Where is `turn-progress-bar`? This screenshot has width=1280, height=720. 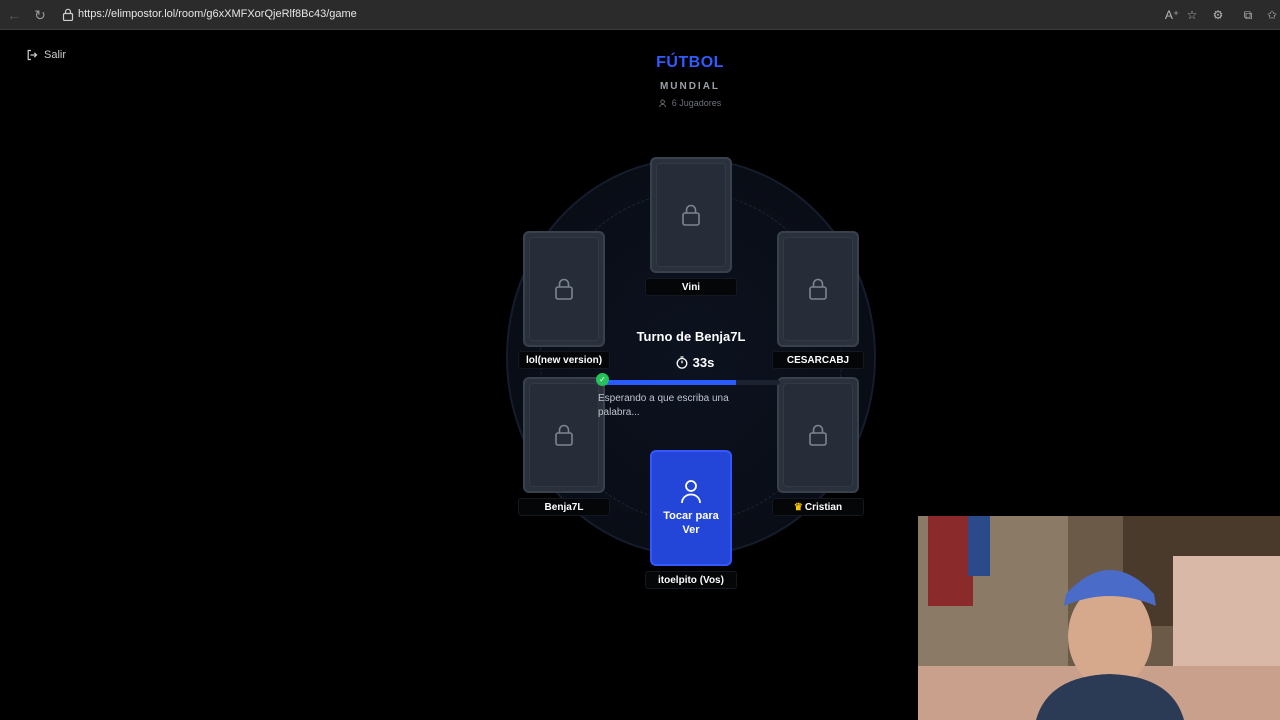 turn-progress-bar is located at coordinates (691, 382).